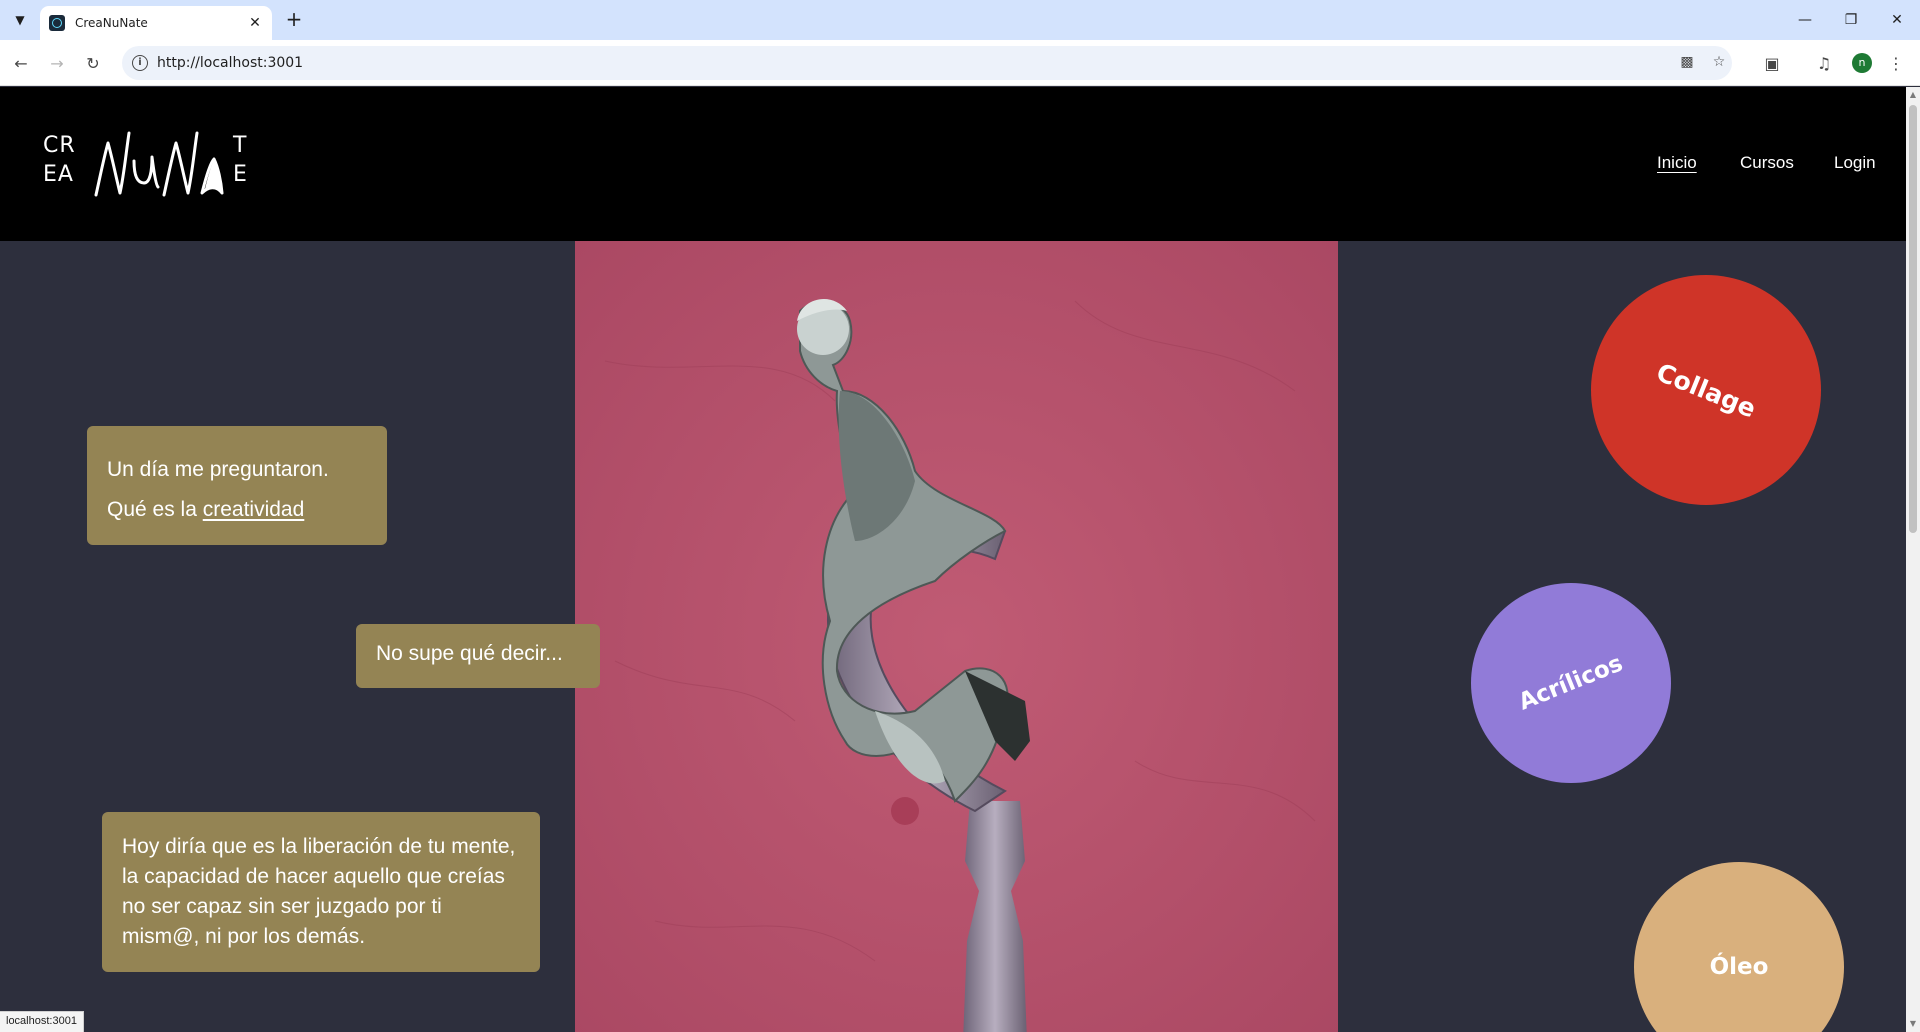  I want to click on page-scrollbar: ▲ ▼, so click(1913, 559).